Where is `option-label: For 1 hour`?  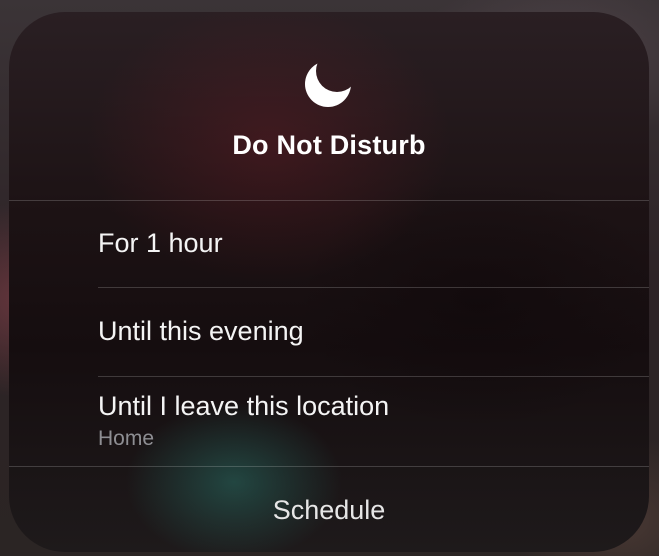
option-label: For 1 hour is located at coordinates (160, 243).